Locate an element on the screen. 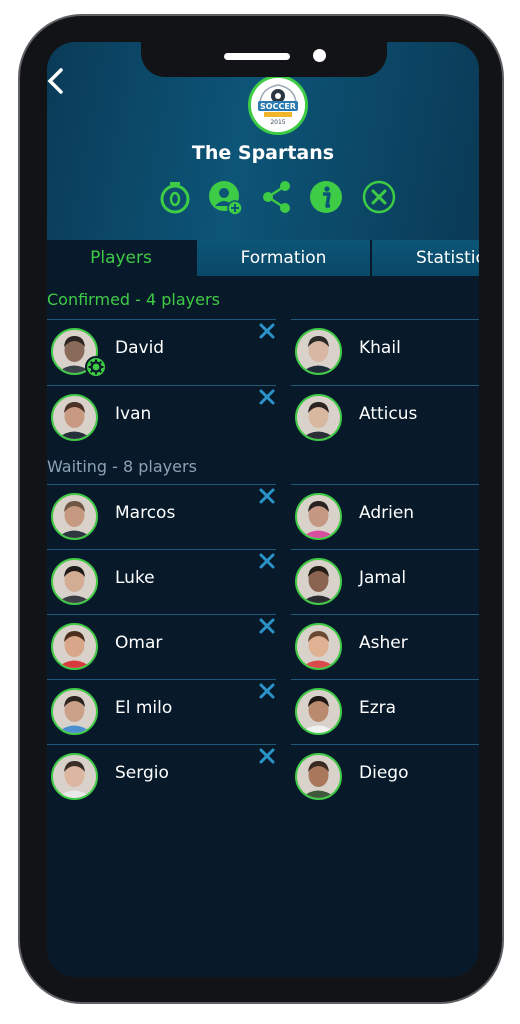  tab-bar: Players Formation Statistics is located at coordinates (263, 258).